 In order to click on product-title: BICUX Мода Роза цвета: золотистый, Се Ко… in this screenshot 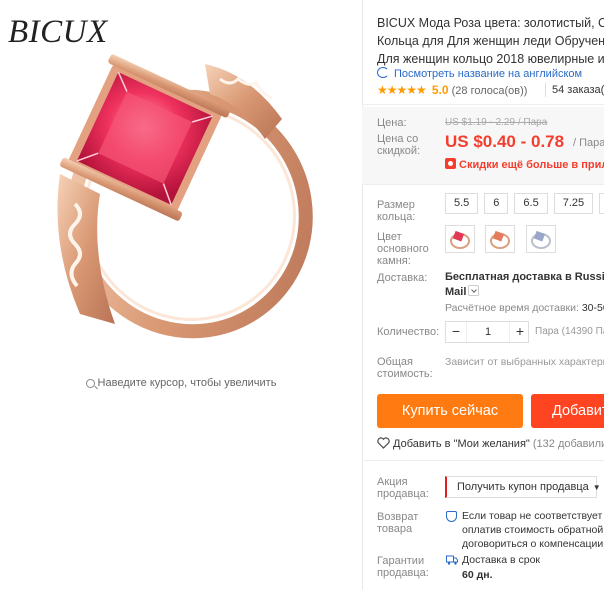, I will do `click(490, 41)`.